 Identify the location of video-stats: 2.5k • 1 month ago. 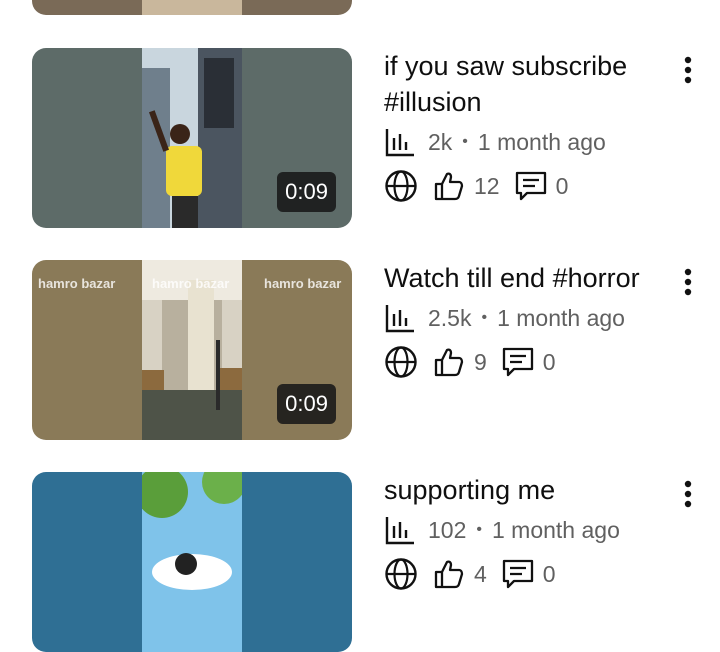
(524, 318).